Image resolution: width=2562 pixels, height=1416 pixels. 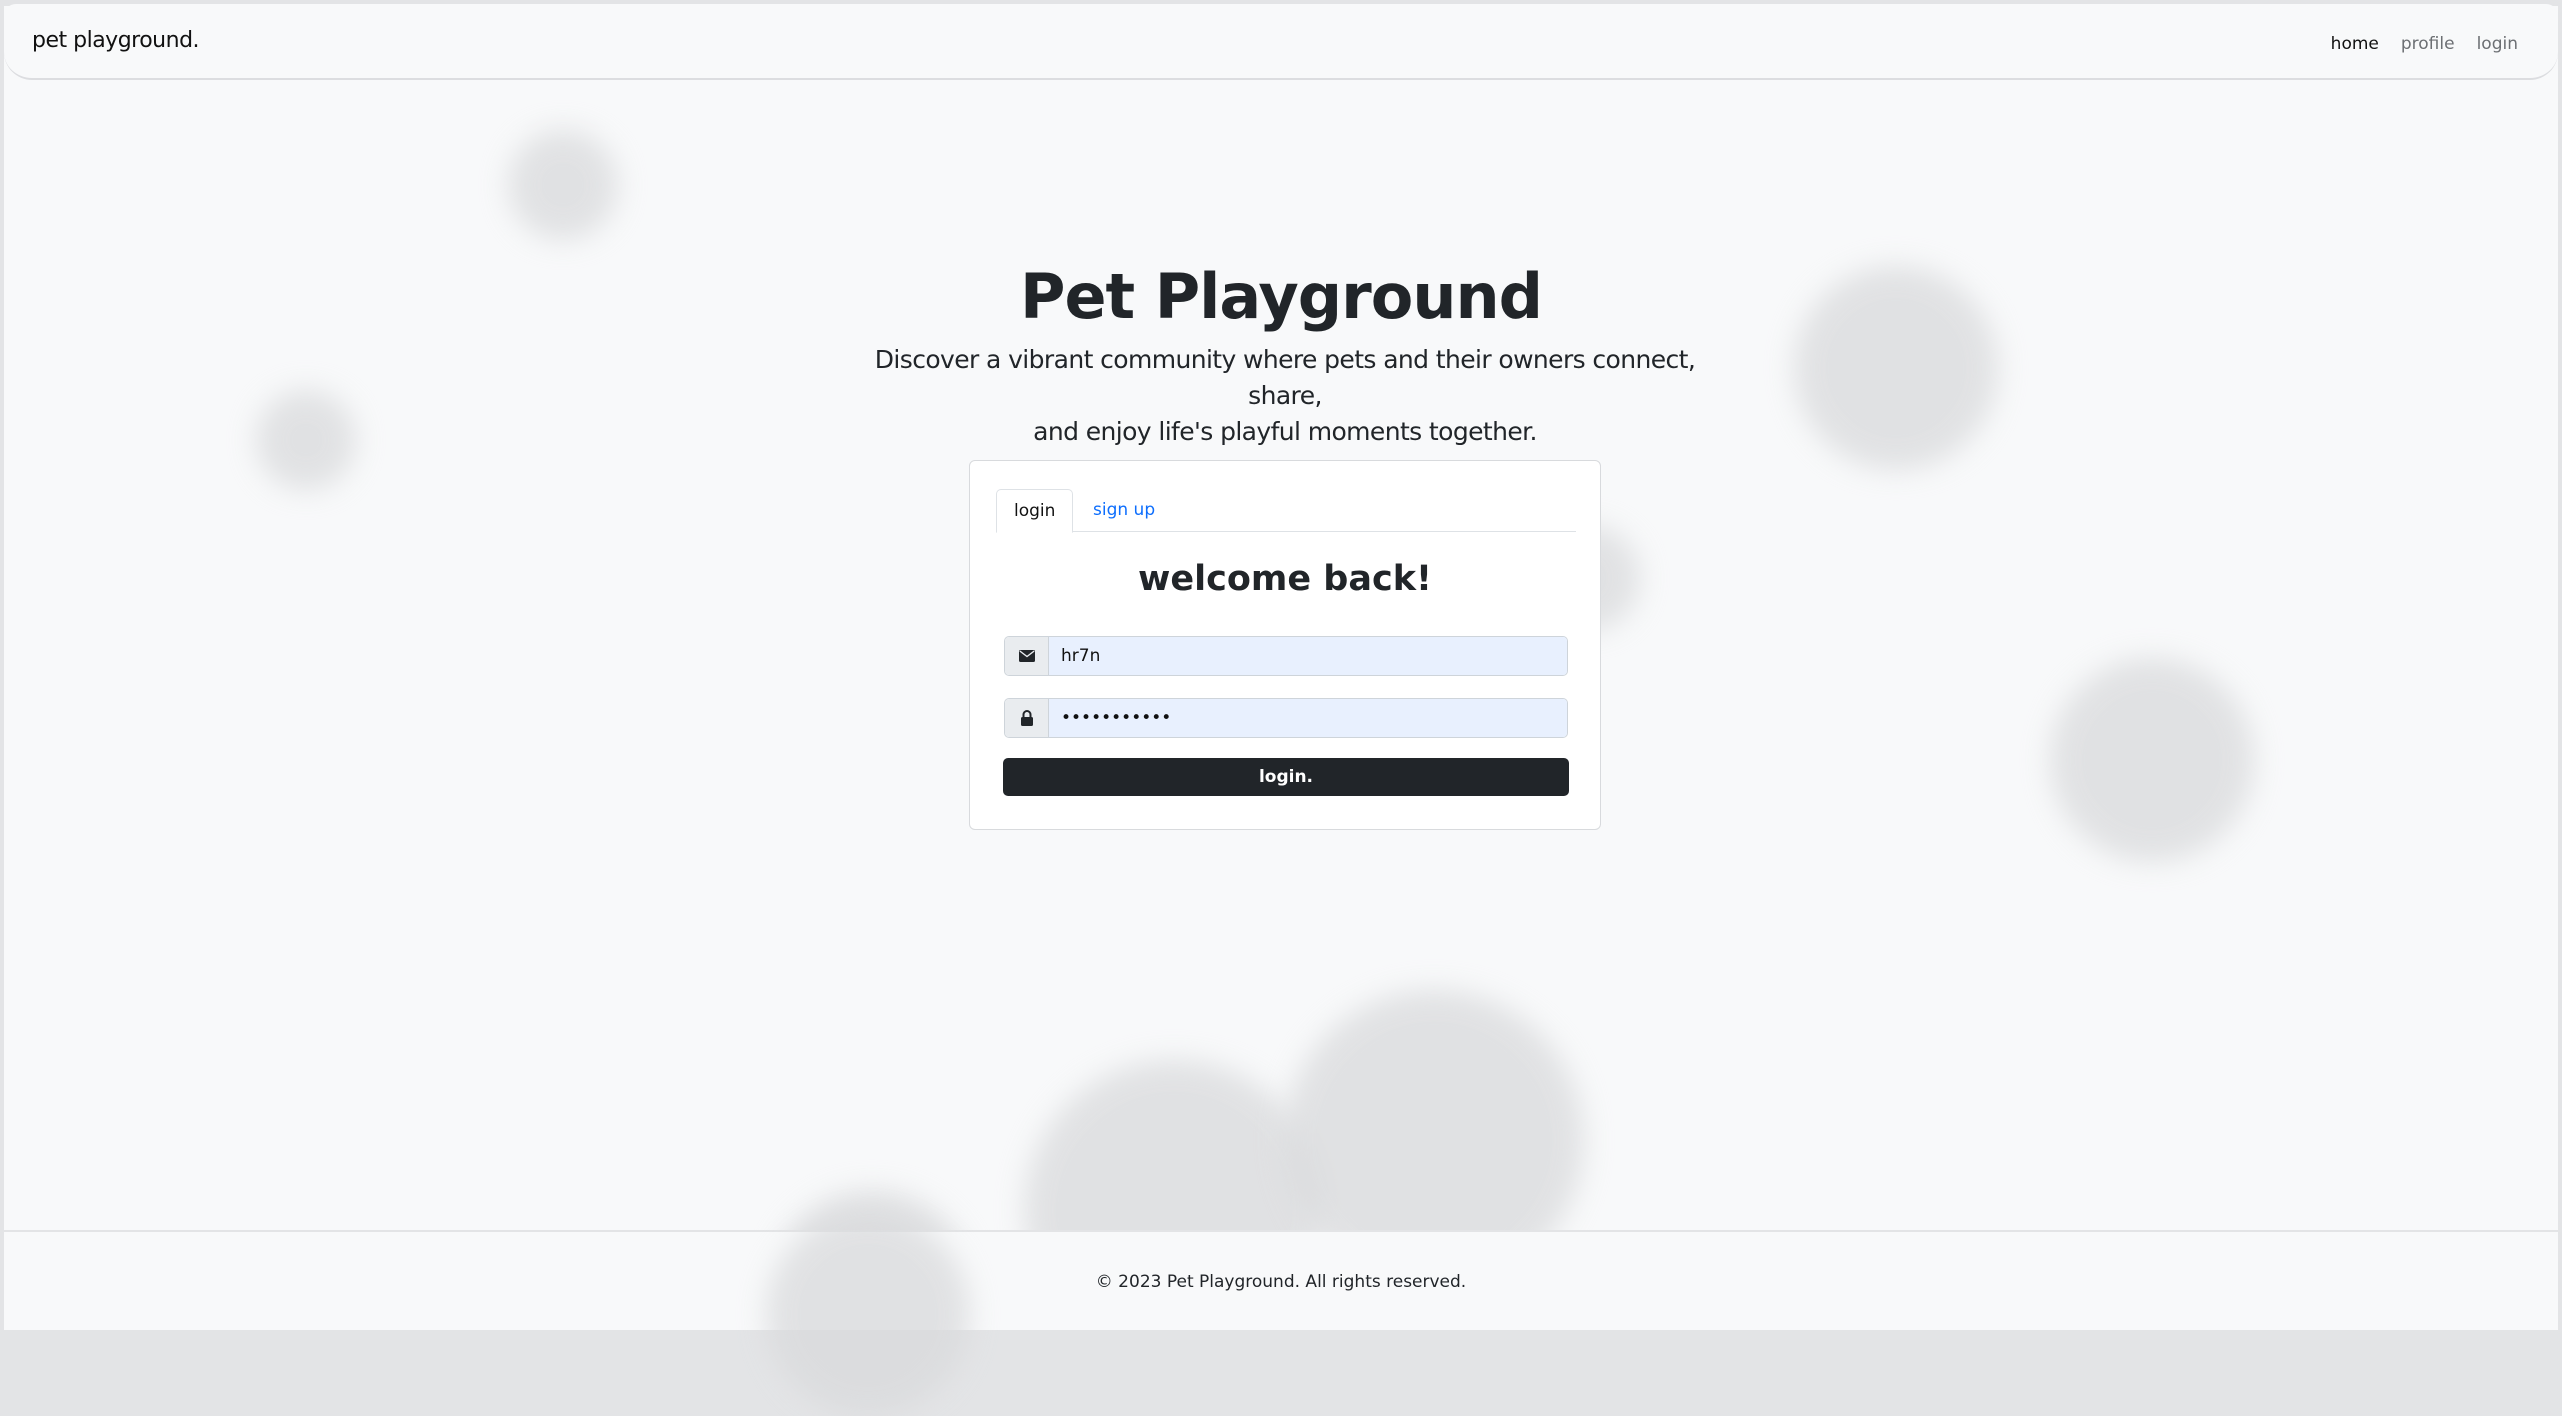 What do you see at coordinates (1286, 511) in the screenshot?
I see `auth-tabs: login sign up` at bounding box center [1286, 511].